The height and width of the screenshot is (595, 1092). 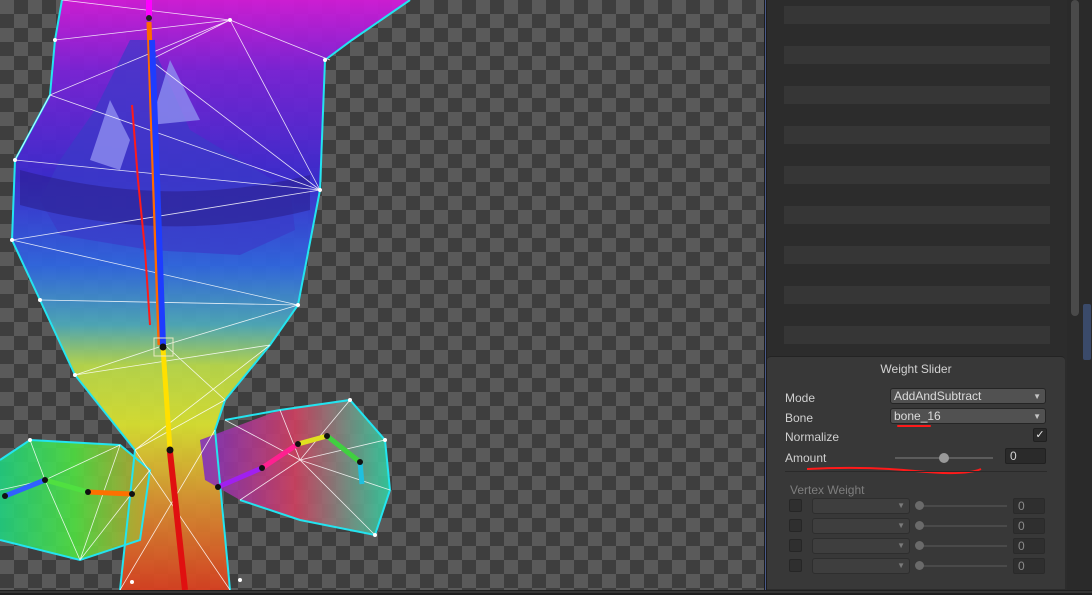 I want to click on normalize-label: Normalize, so click(x=812, y=437).